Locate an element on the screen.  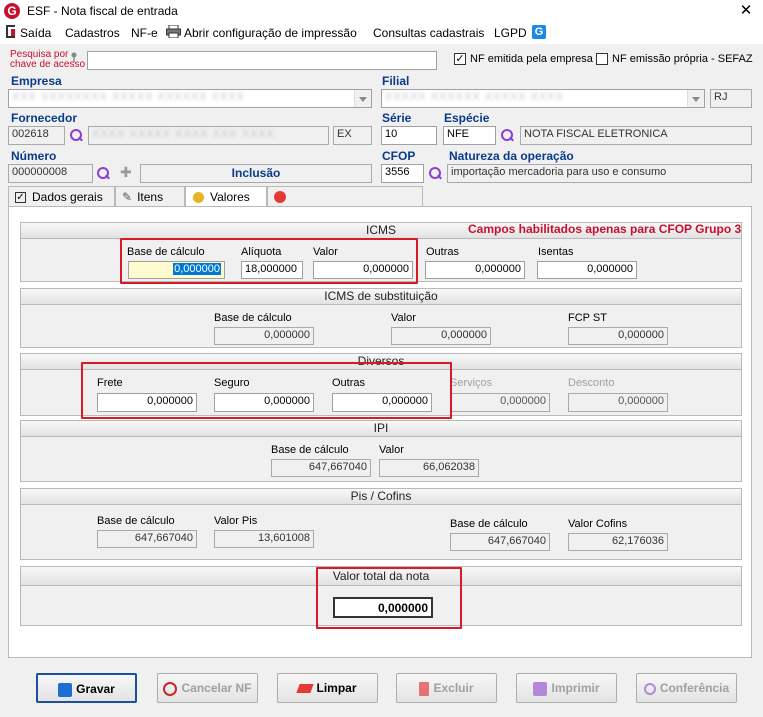
servicos-label: Serviços is located at coordinates (471, 383).